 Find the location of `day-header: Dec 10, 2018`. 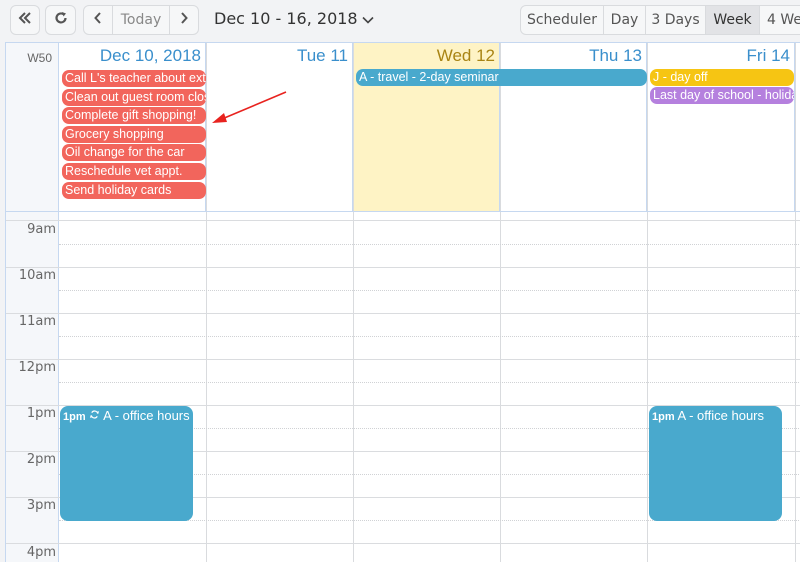

day-header: Dec 10, 2018 is located at coordinates (150, 56).